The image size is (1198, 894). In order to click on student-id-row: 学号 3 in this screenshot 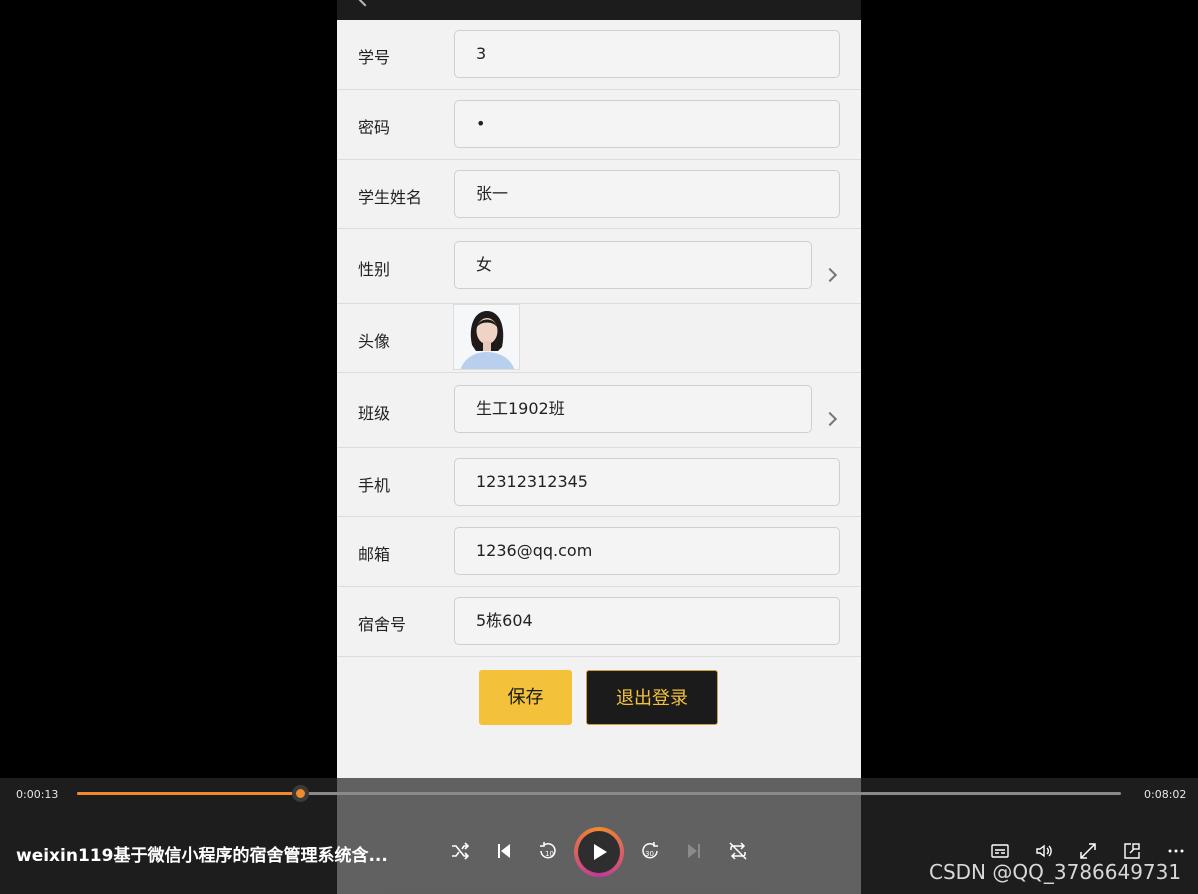, I will do `click(599, 55)`.